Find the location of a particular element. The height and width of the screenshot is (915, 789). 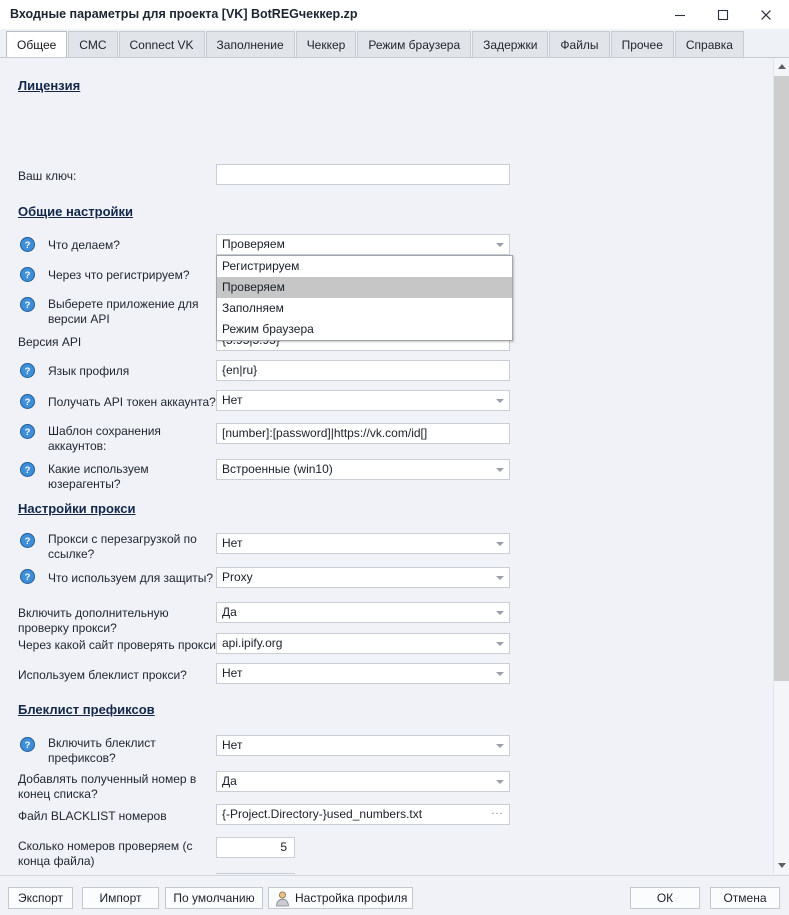

maximize-button is located at coordinates (722, 14).